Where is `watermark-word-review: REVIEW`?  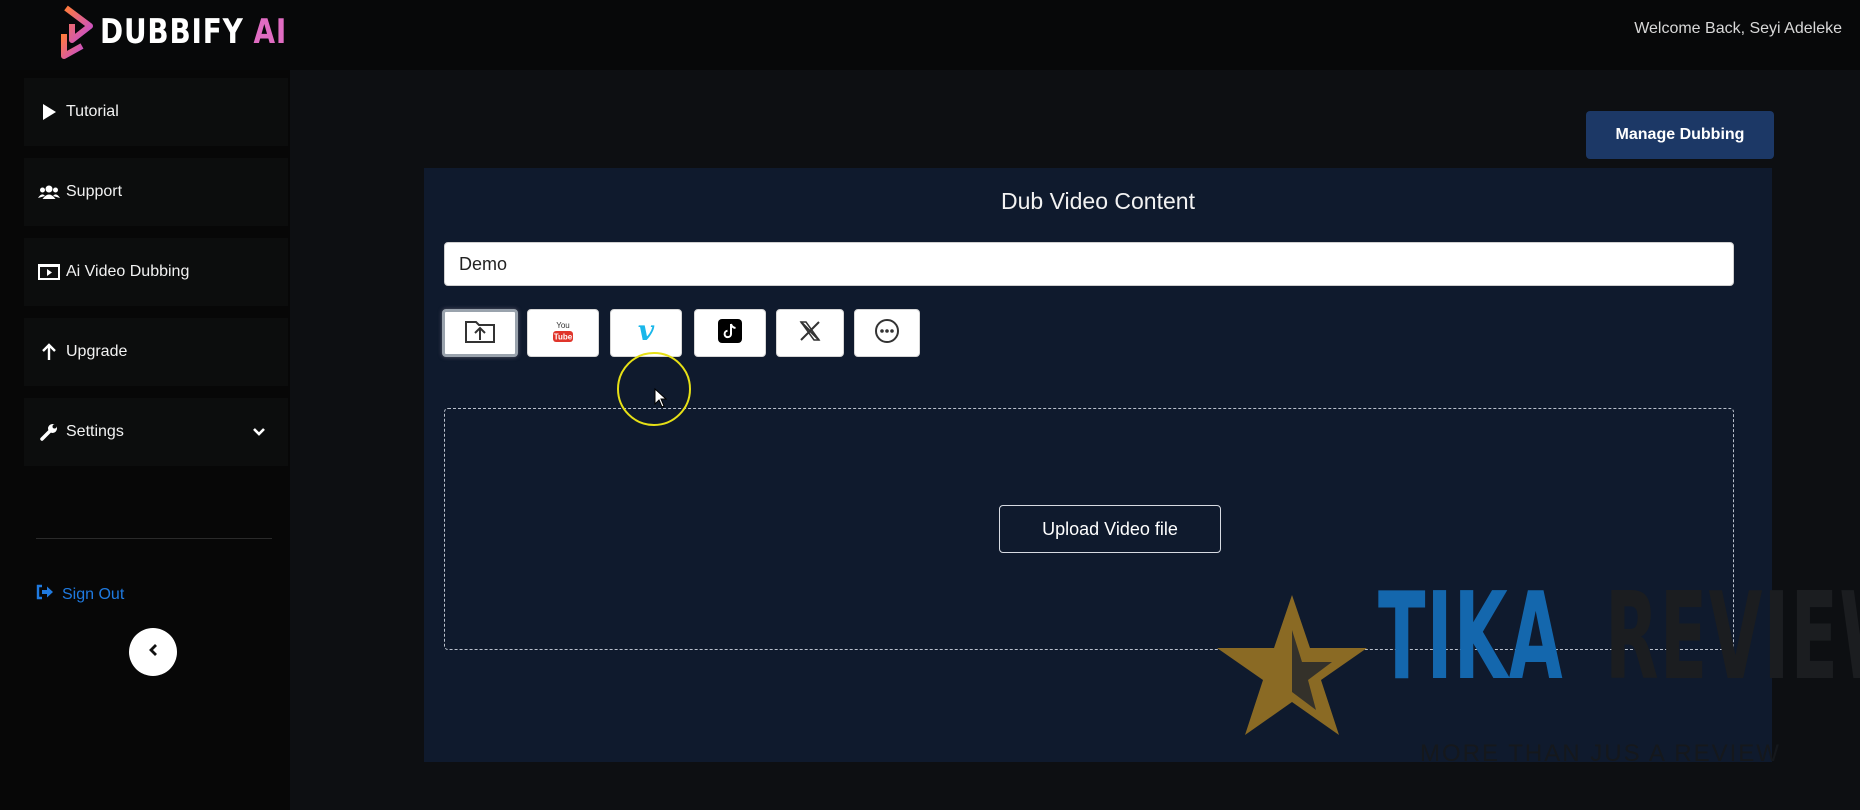
watermark-word-review: REVIEW is located at coordinates (1732, 637).